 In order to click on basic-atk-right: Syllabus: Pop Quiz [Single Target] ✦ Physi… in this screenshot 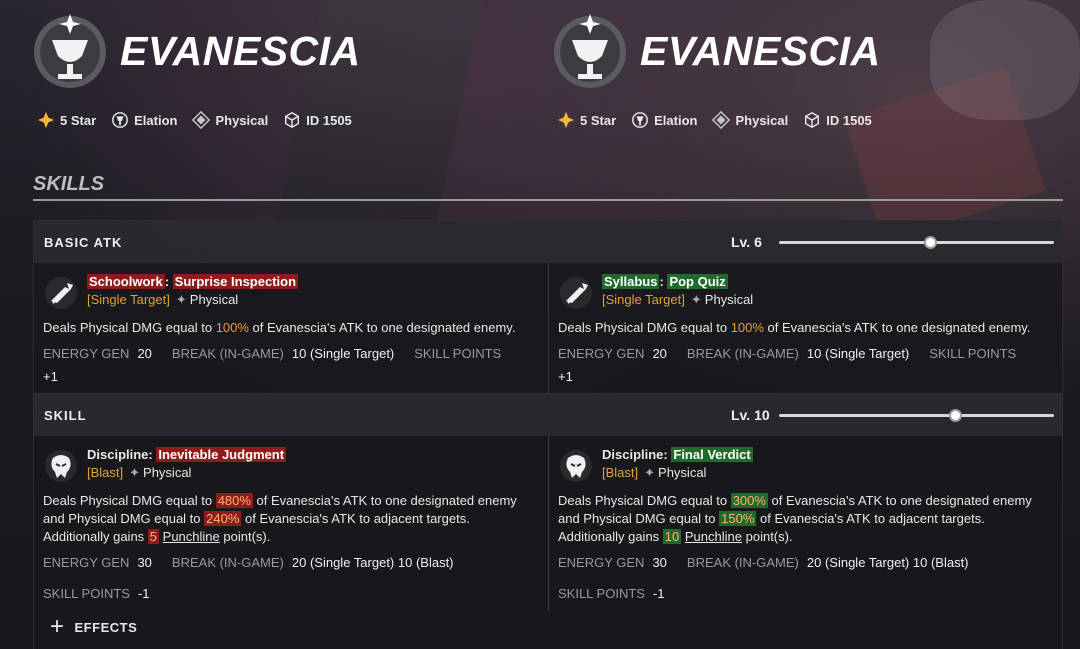, I will do `click(805, 328)`.